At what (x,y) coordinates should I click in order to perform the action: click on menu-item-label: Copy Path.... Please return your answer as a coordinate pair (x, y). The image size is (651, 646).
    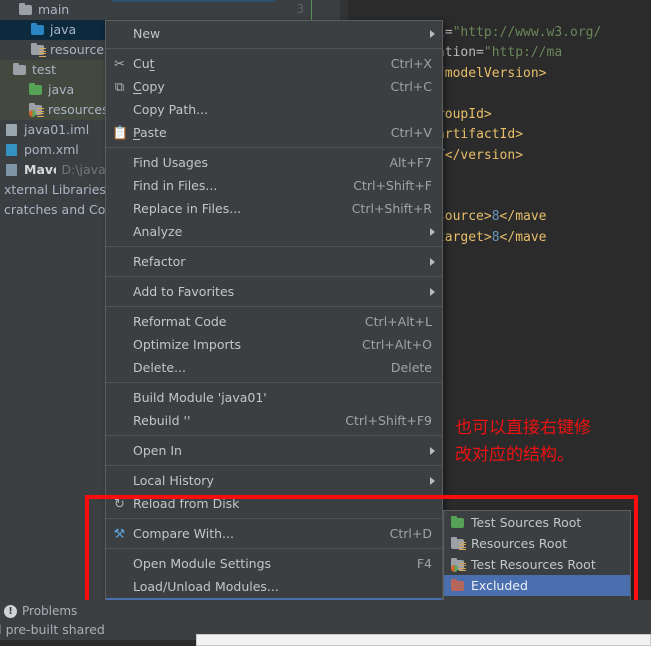
    Looking at the image, I should click on (171, 109).